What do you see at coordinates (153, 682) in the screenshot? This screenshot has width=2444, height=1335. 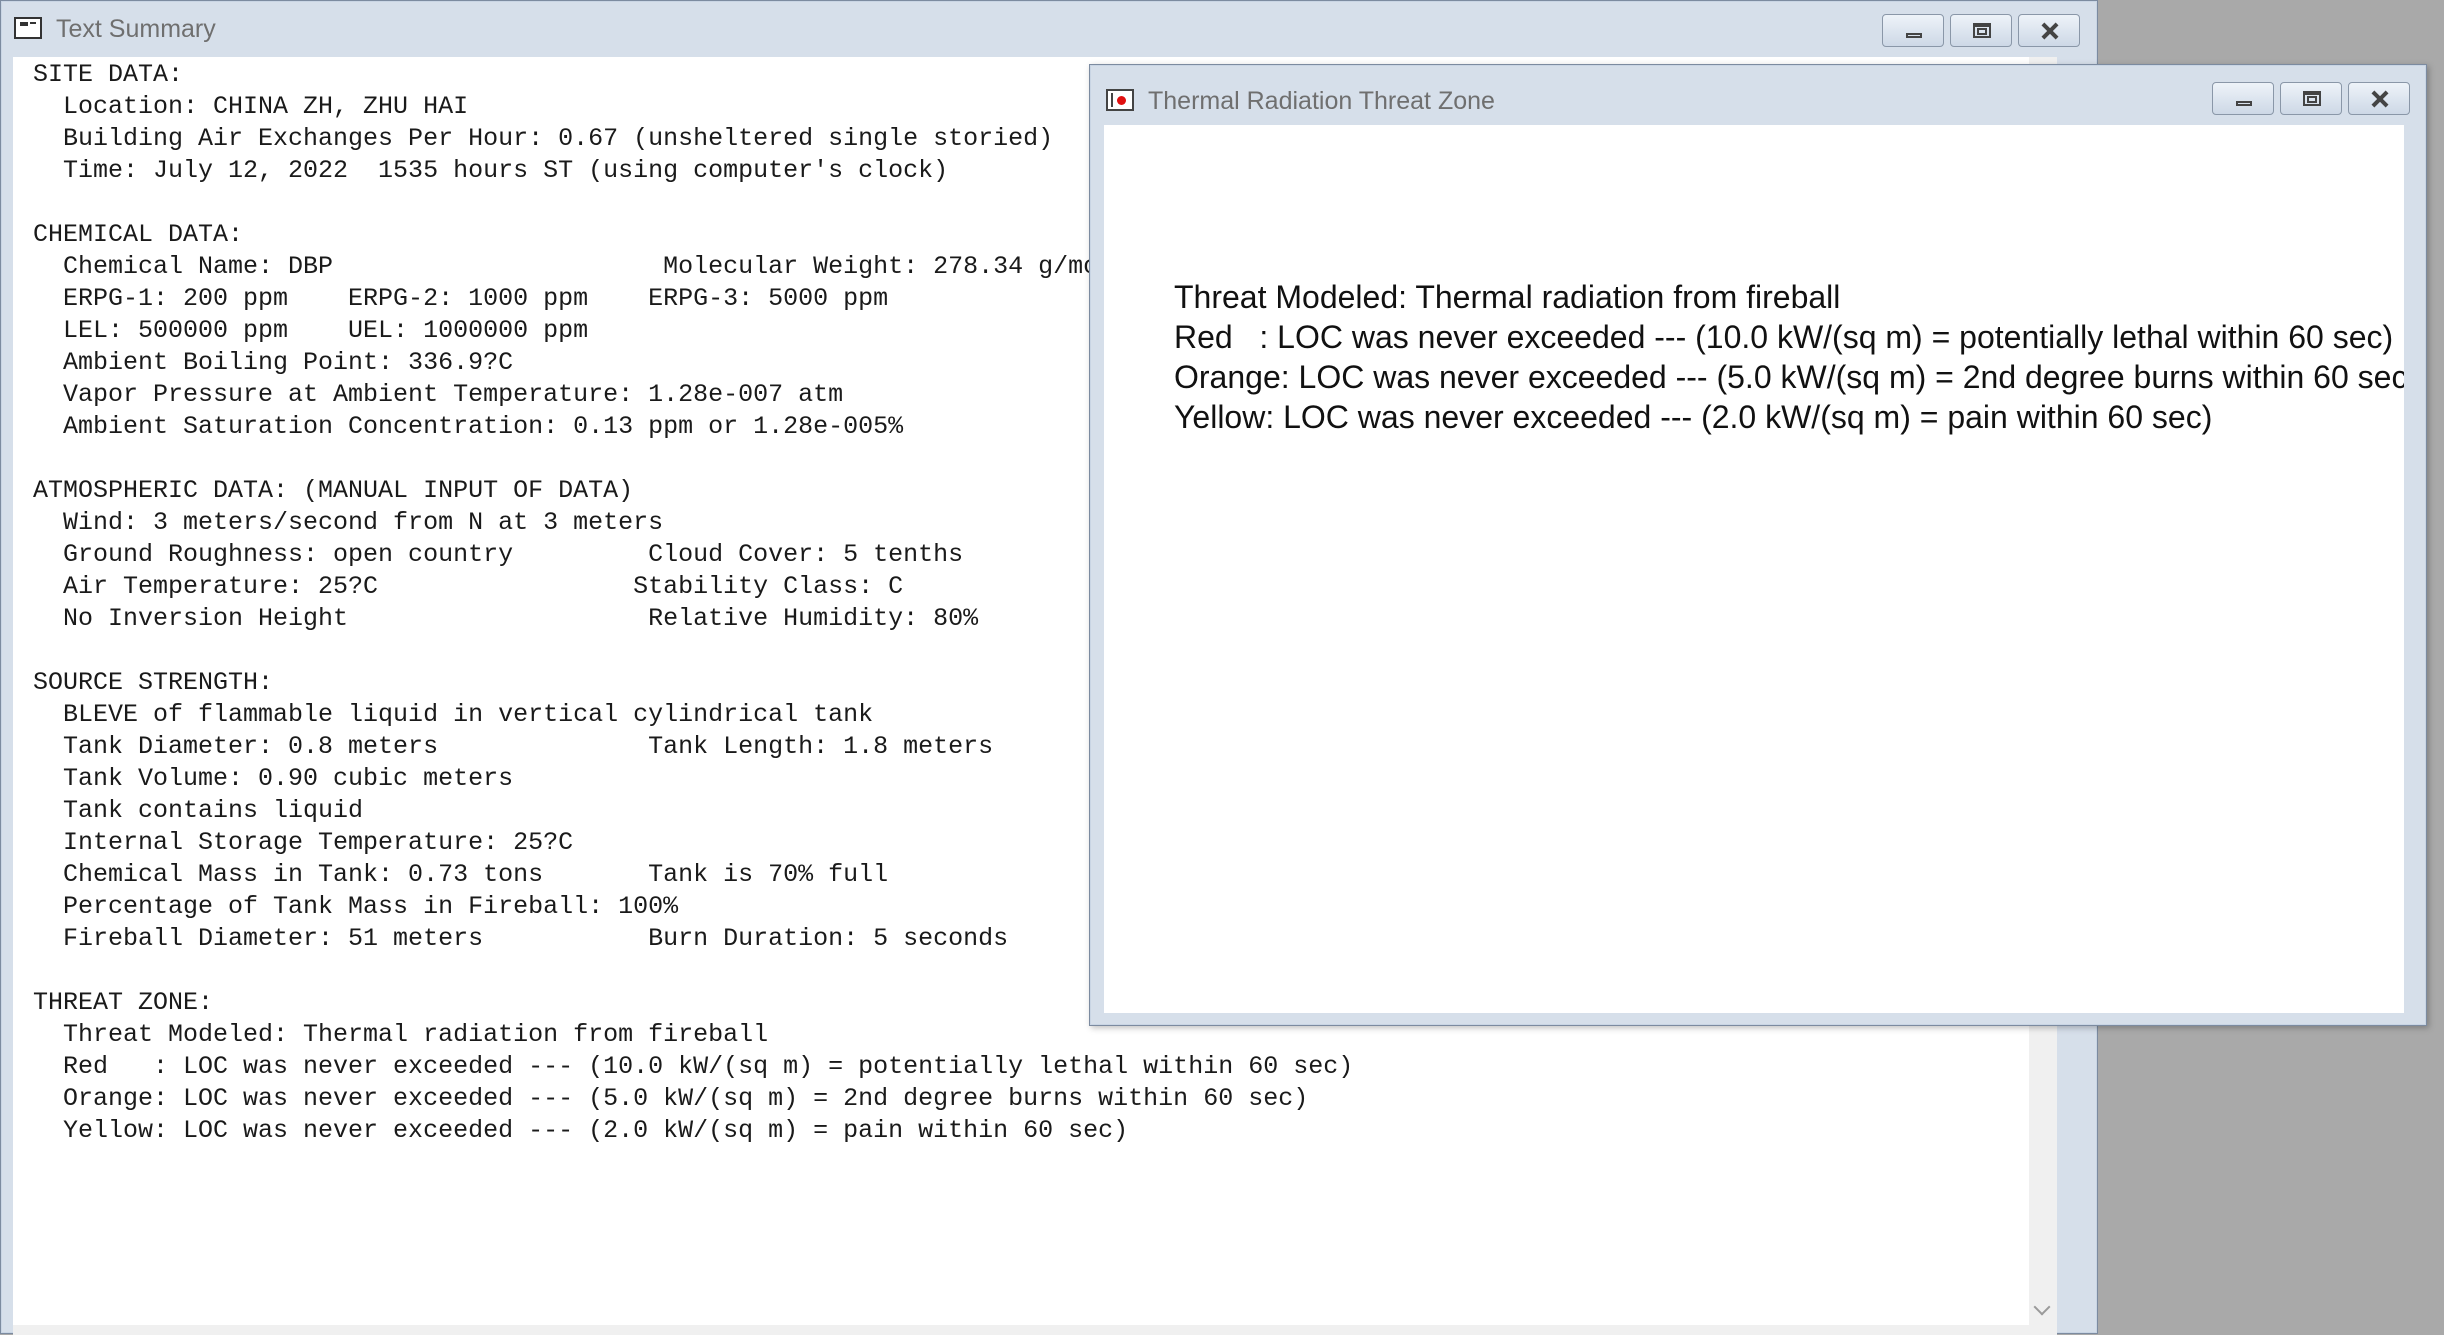 I see `summary-line: SOURCE STRENGTH:` at bounding box center [153, 682].